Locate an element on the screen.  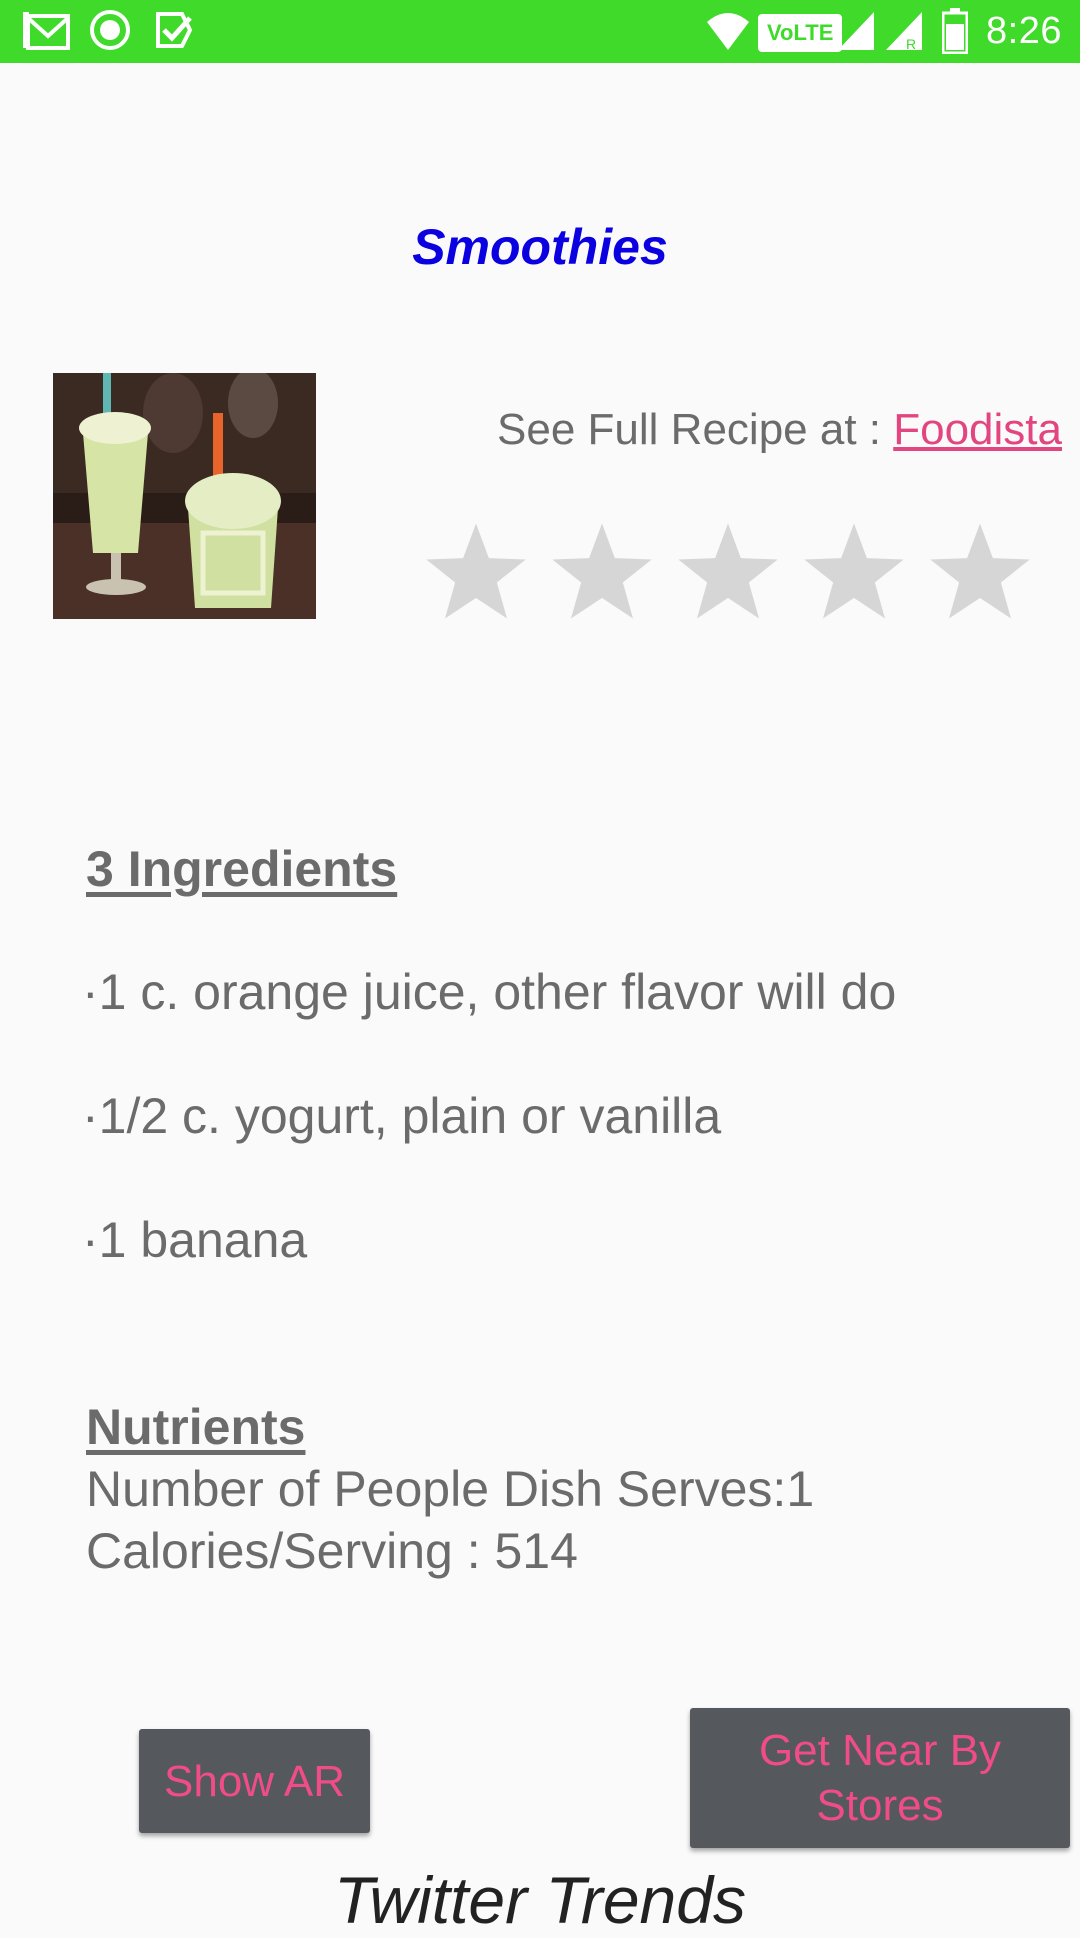
volte-label: VoLTE is located at coordinates (800, 32).